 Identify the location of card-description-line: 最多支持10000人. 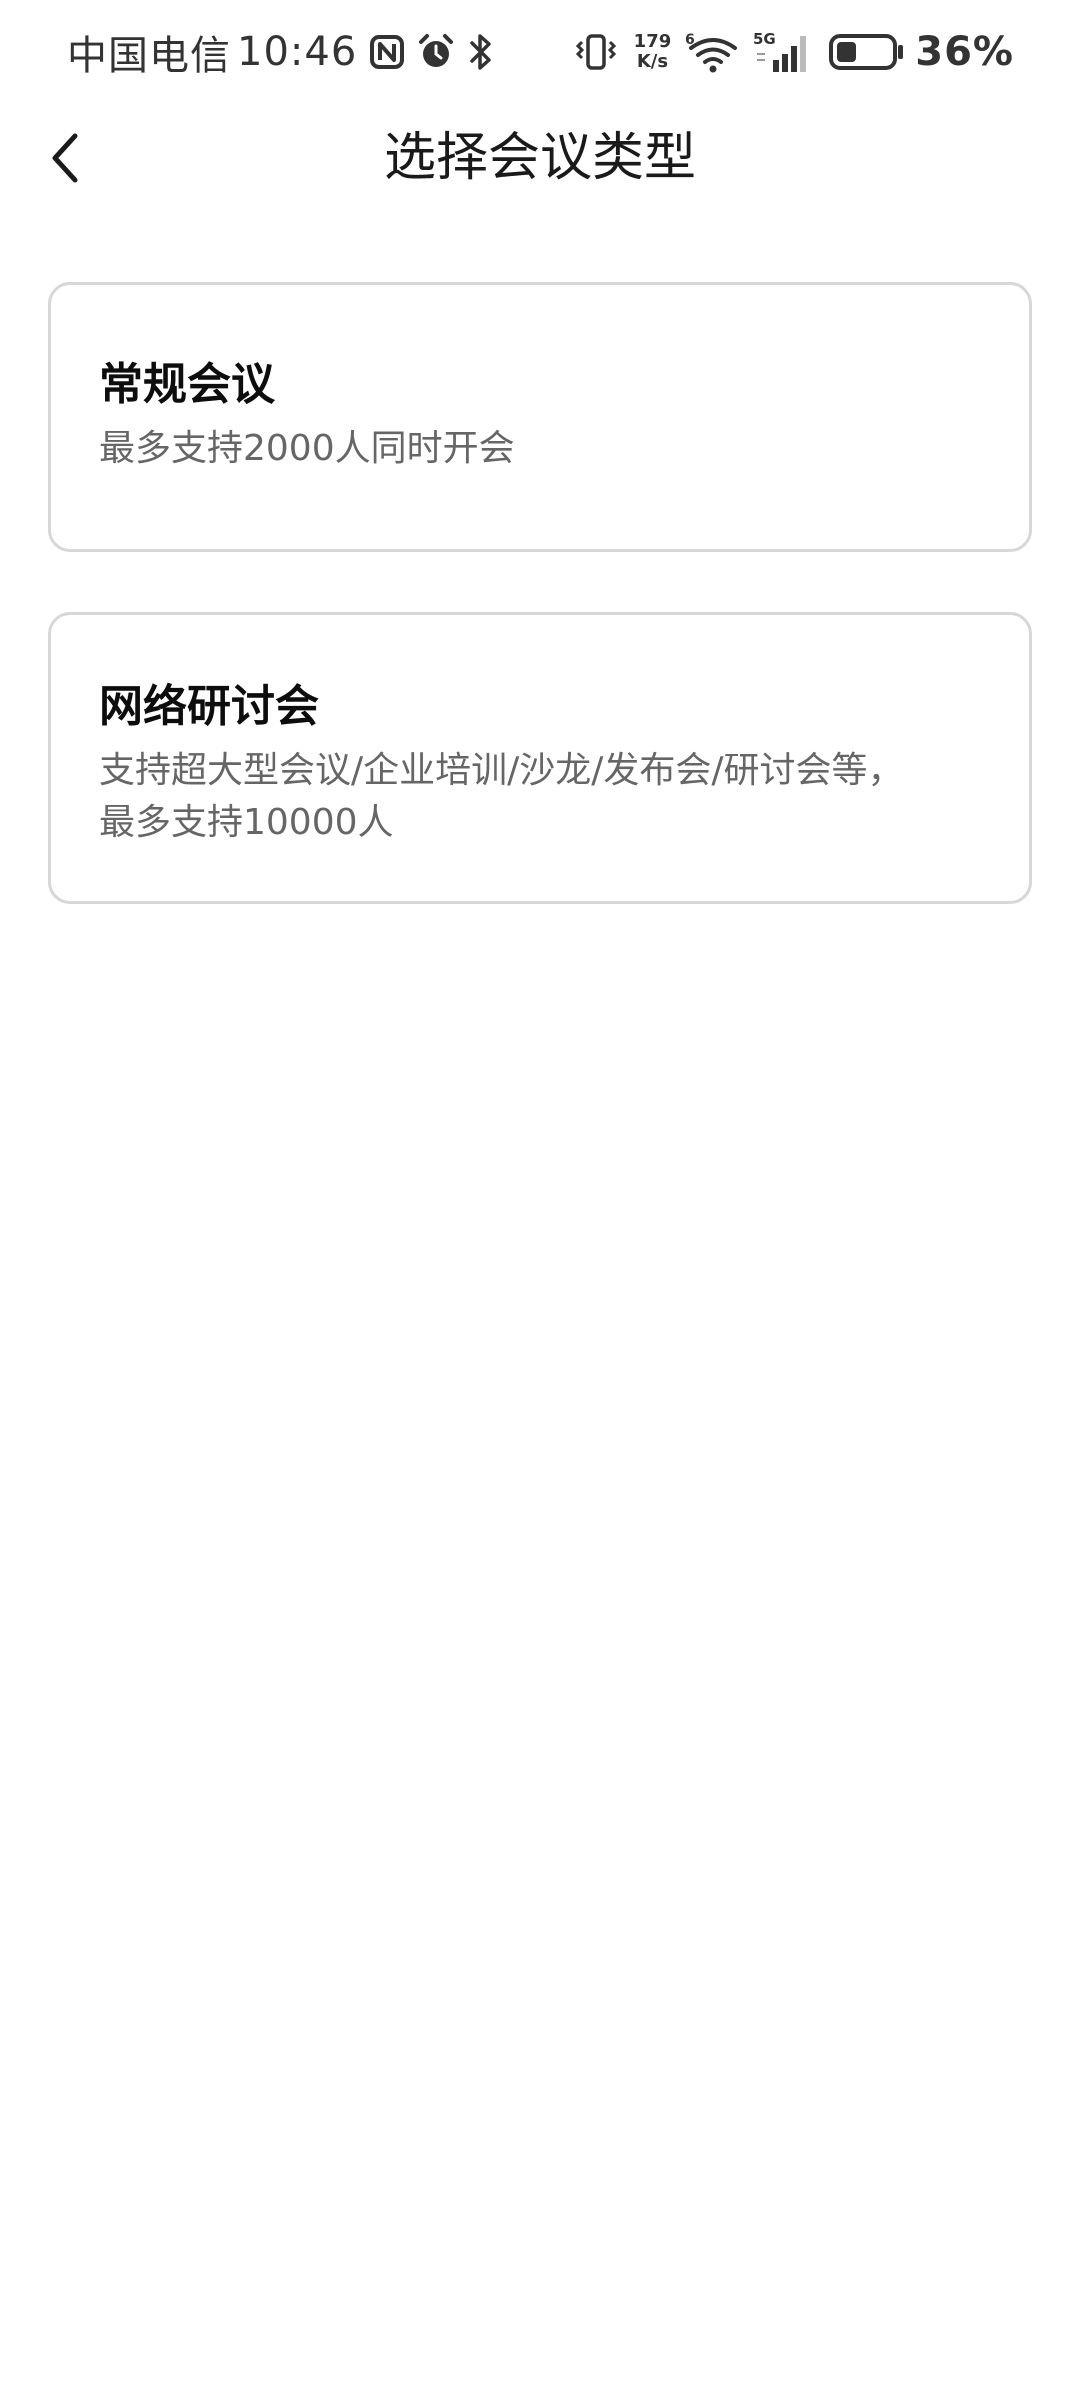
(246, 822).